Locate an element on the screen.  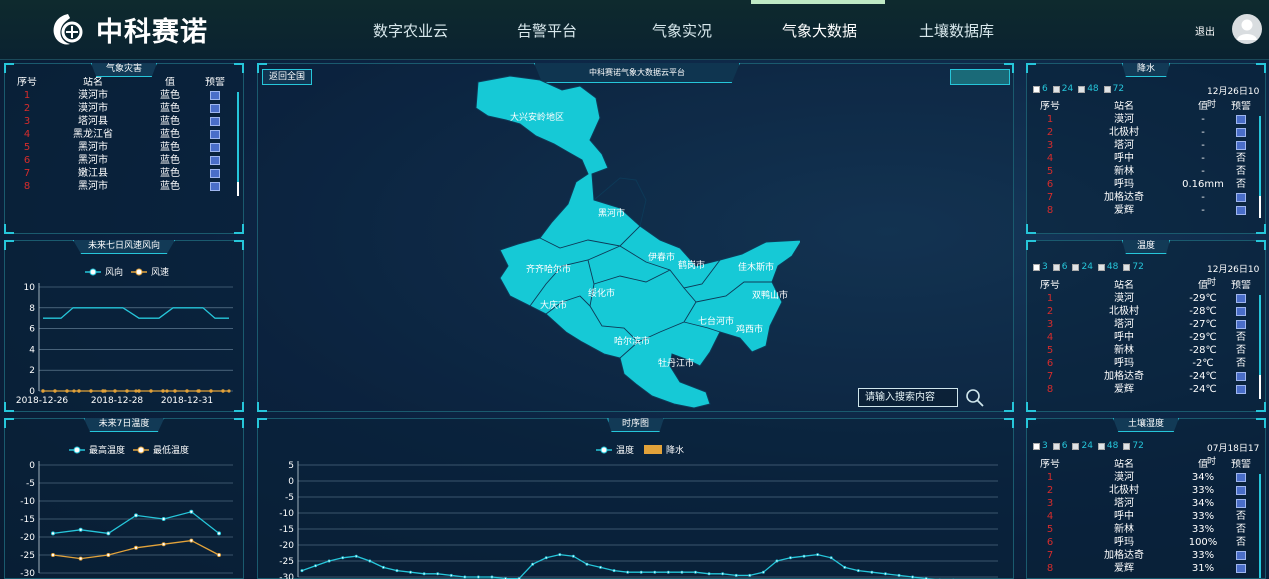
table-row: 3 塔河 - is located at coordinates (1145, 145).